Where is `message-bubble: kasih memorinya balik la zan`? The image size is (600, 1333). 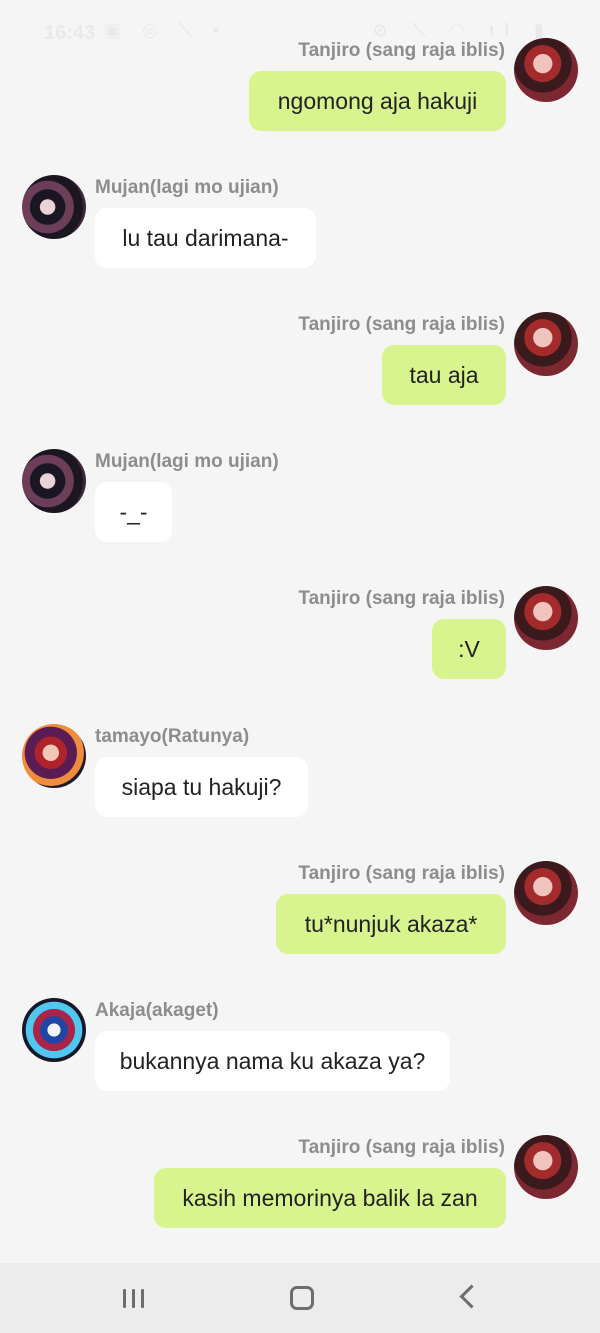 message-bubble: kasih memorinya balik la zan is located at coordinates (330, 1198).